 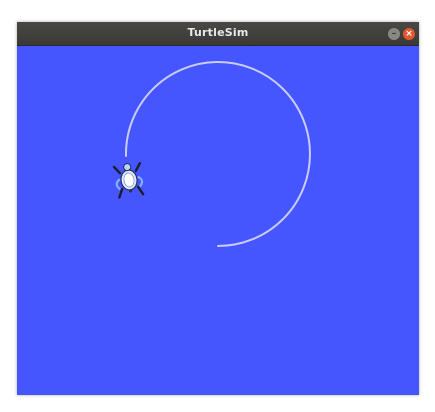 I want to click on minimize-button: –, so click(x=394, y=34).